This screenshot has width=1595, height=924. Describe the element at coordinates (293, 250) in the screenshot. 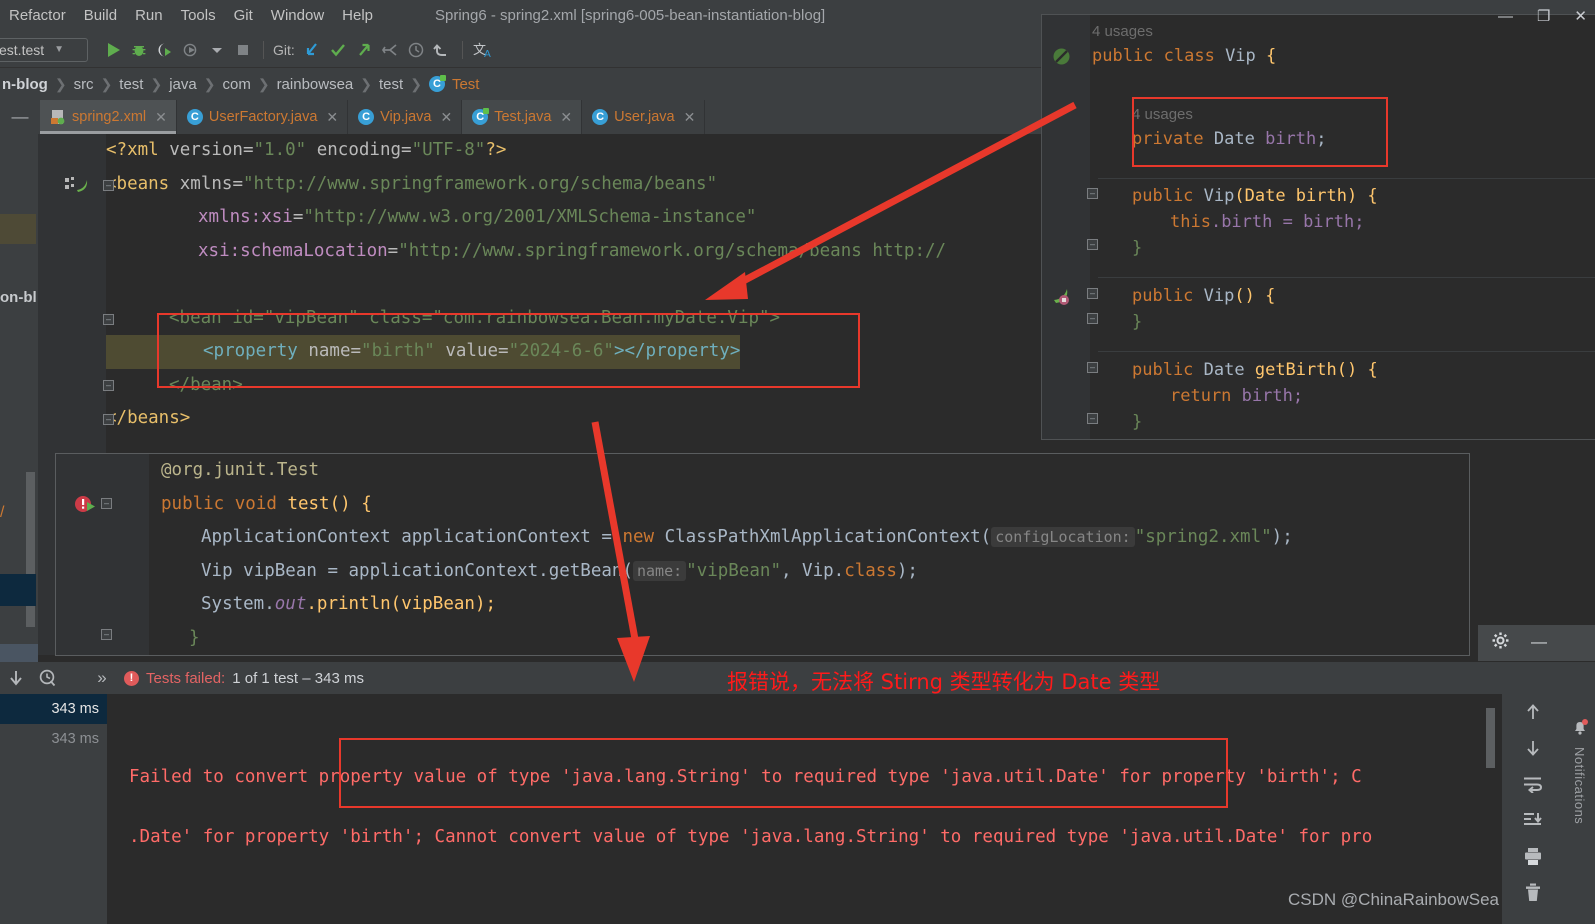

I see `xml-ns-attr: xsi:schemaLocation` at that location.